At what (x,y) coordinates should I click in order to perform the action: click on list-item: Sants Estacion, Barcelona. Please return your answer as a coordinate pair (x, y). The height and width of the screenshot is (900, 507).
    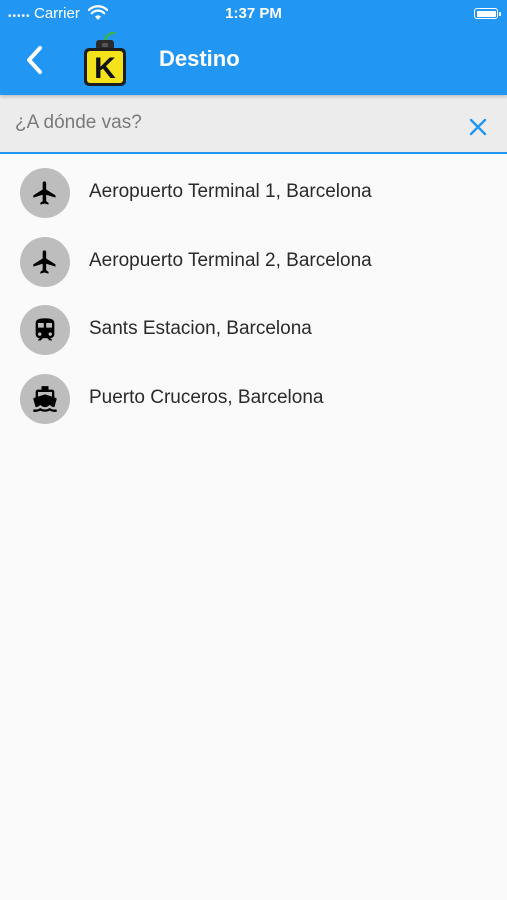
    Looking at the image, I should click on (253, 329).